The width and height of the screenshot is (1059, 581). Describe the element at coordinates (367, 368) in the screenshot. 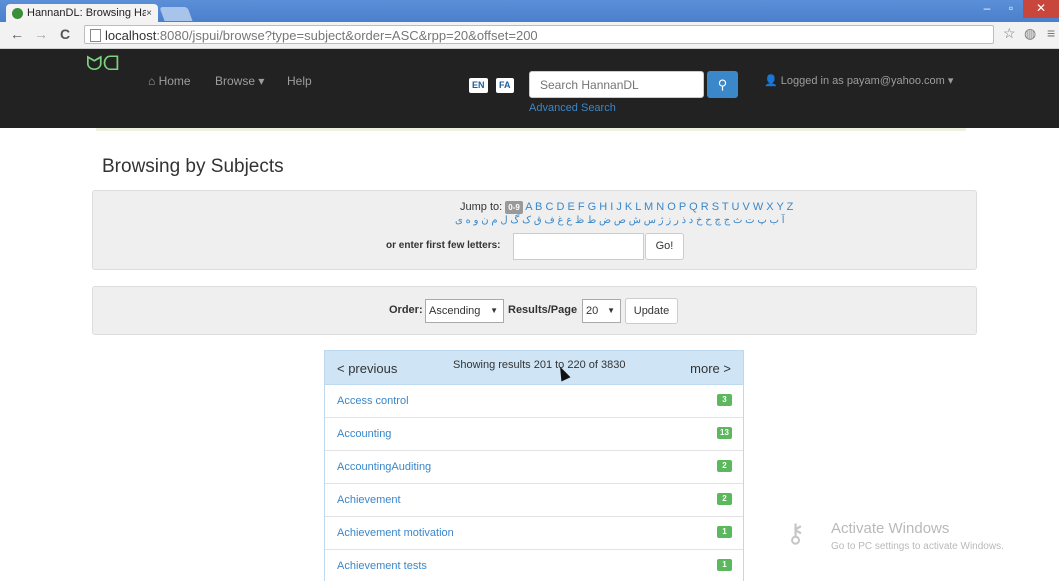

I see `previous-link: < previous` at that location.